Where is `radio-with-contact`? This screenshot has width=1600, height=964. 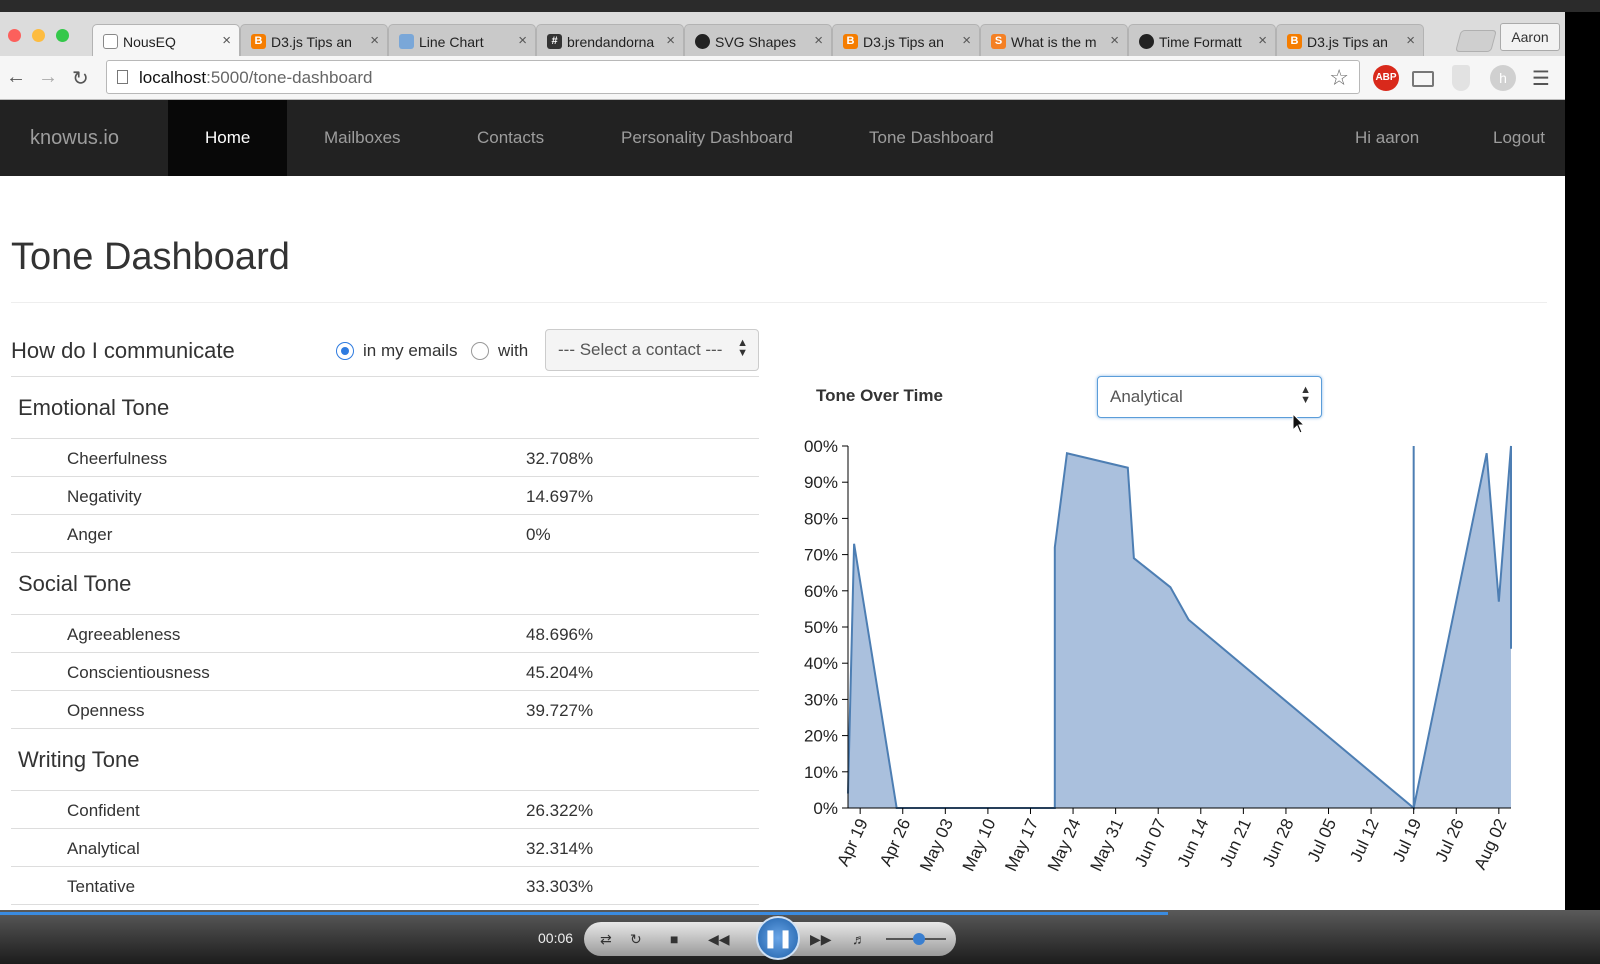
radio-with-contact is located at coordinates (480, 351).